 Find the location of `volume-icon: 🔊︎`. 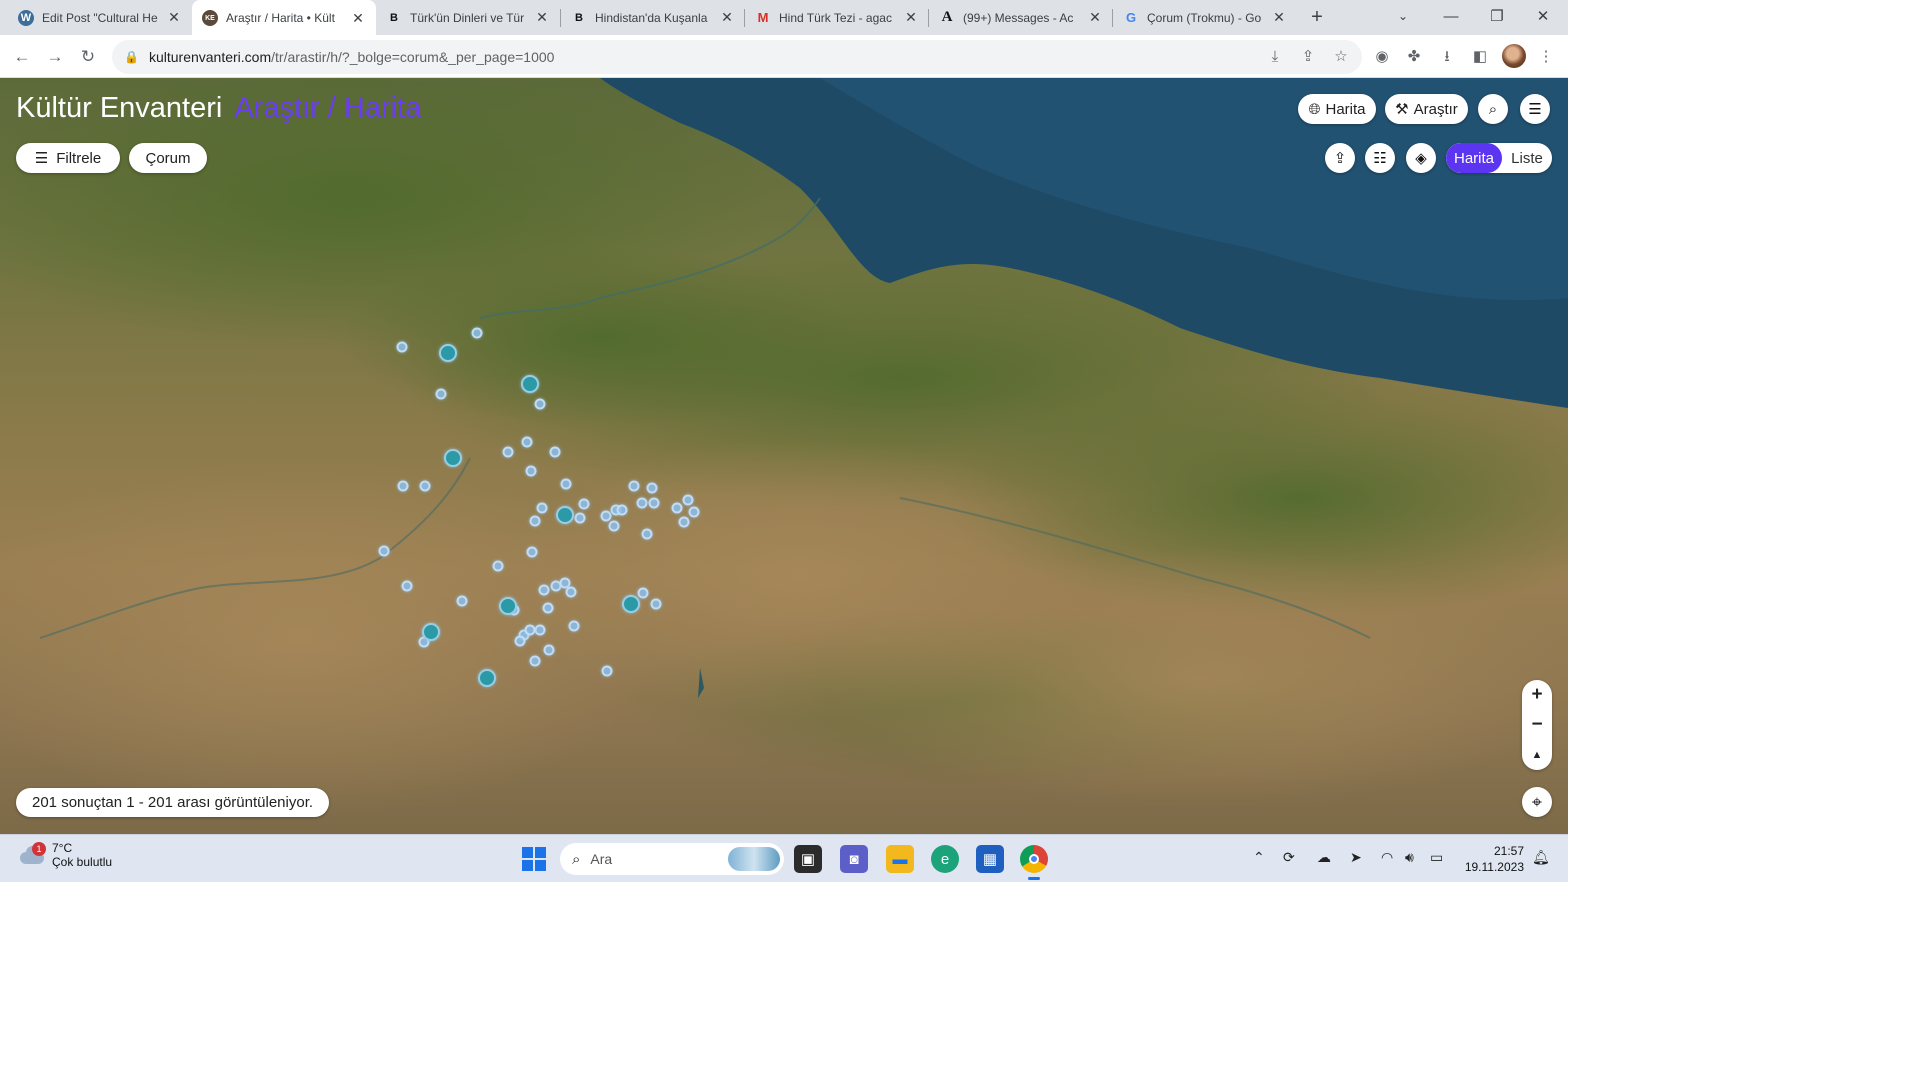

volume-icon: 🔊︎ is located at coordinates (1409, 857).